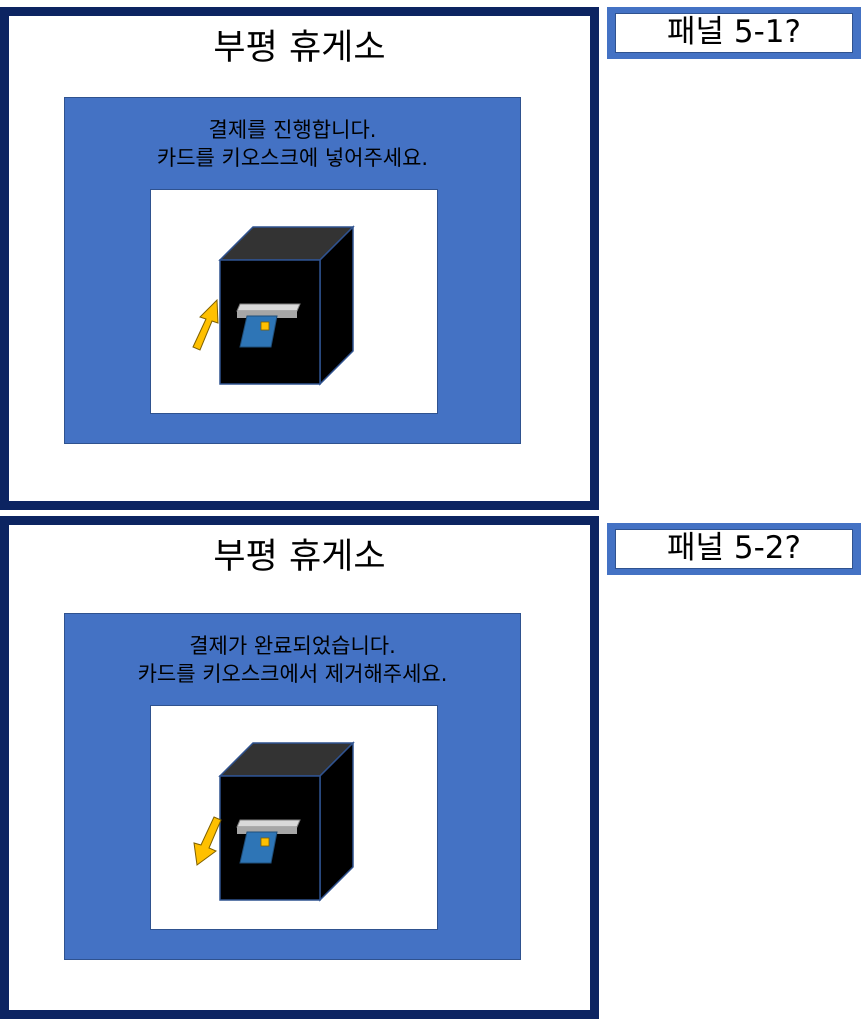 This screenshot has width=861, height=1019. I want to click on panel-label-5-2: 패널 5-2?, so click(734, 549).